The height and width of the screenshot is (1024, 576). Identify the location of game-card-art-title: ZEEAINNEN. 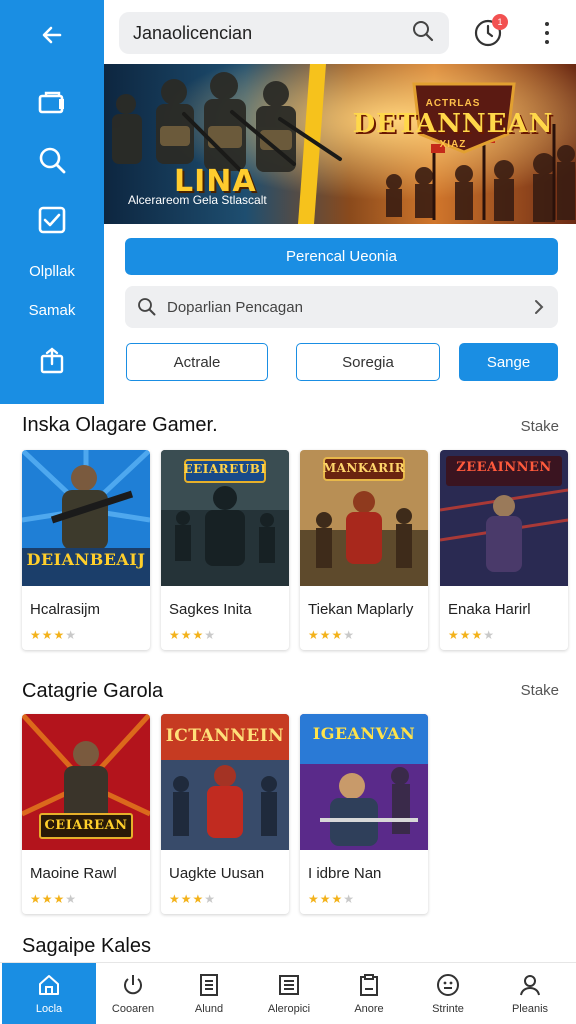
(504, 467).